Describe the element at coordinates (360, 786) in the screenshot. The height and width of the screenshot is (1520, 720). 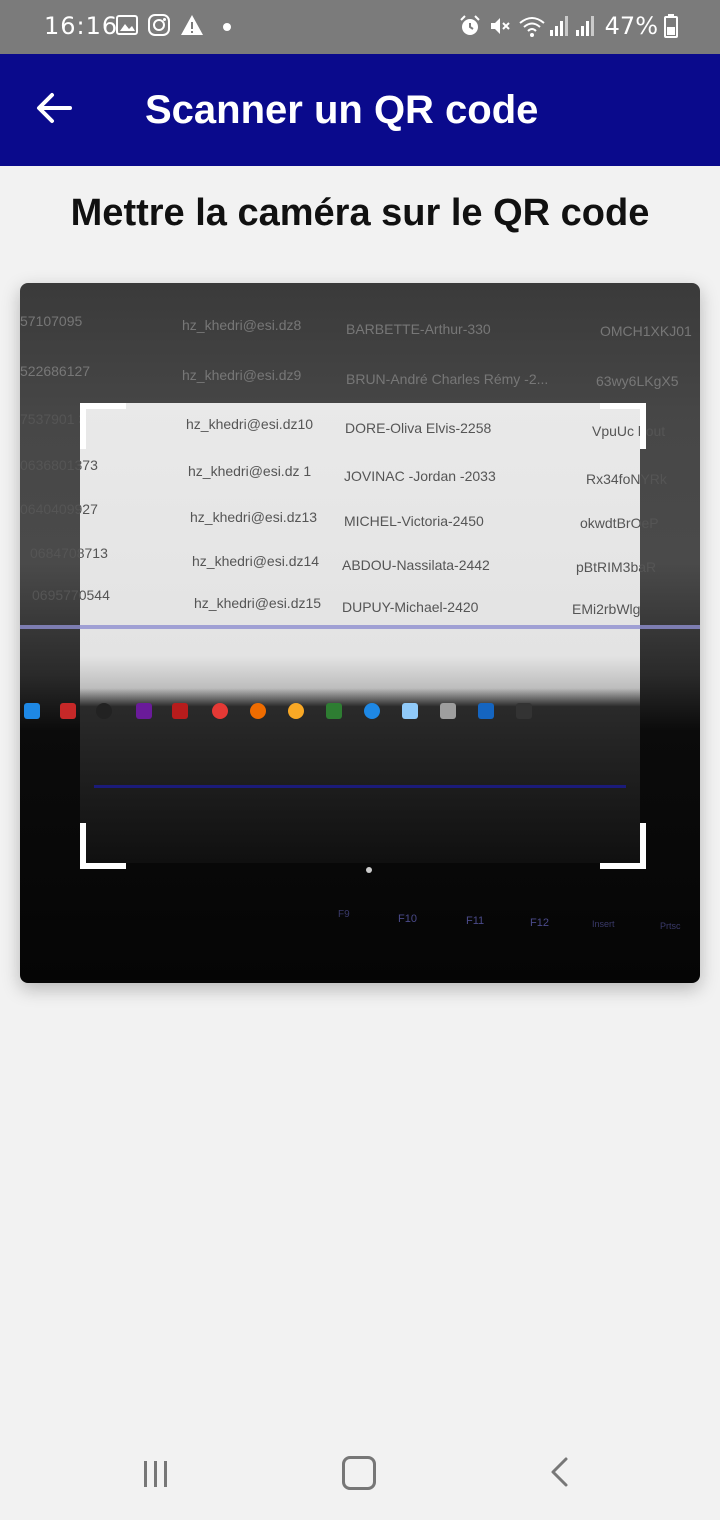
I see `scan-line` at that location.